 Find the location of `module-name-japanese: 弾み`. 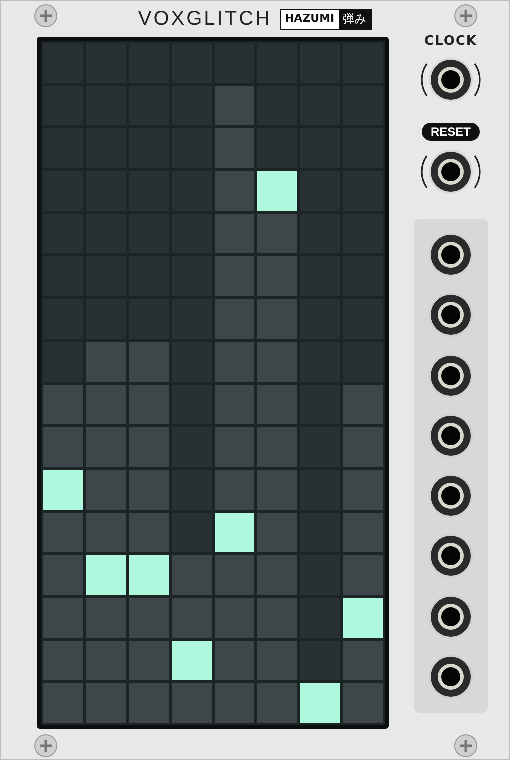

module-name-japanese: 弾み is located at coordinates (354, 19).